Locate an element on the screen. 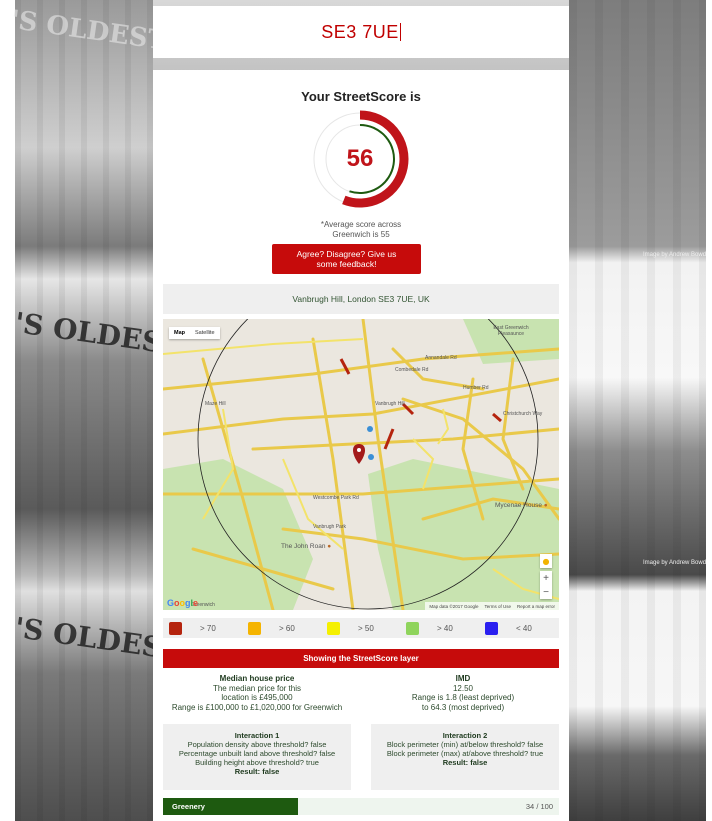 The width and height of the screenshot is (712, 821). legend-label: > 70 is located at coordinates (208, 628).